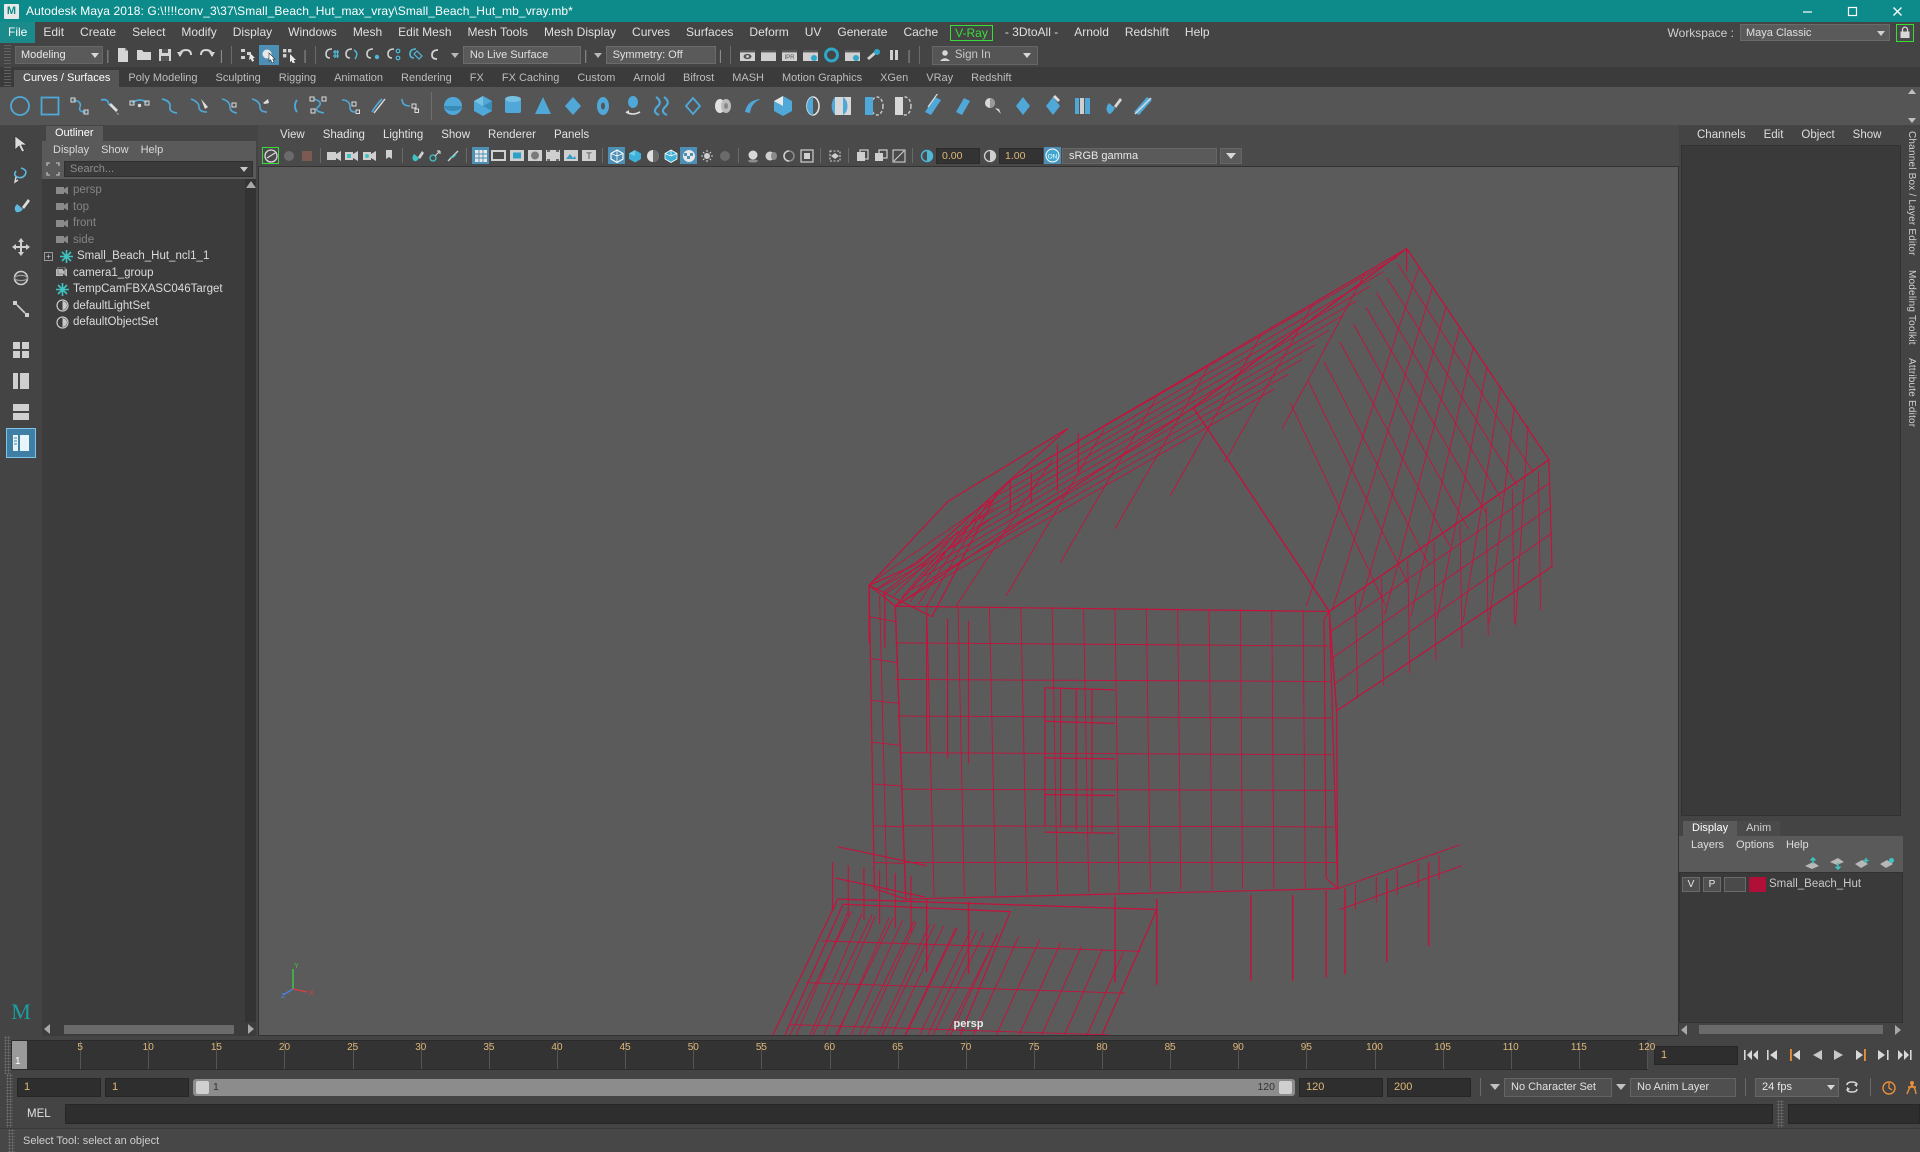 This screenshot has height=1152, width=1920. What do you see at coordinates (21, 381) in the screenshot?
I see `layout-two-pane-button` at bounding box center [21, 381].